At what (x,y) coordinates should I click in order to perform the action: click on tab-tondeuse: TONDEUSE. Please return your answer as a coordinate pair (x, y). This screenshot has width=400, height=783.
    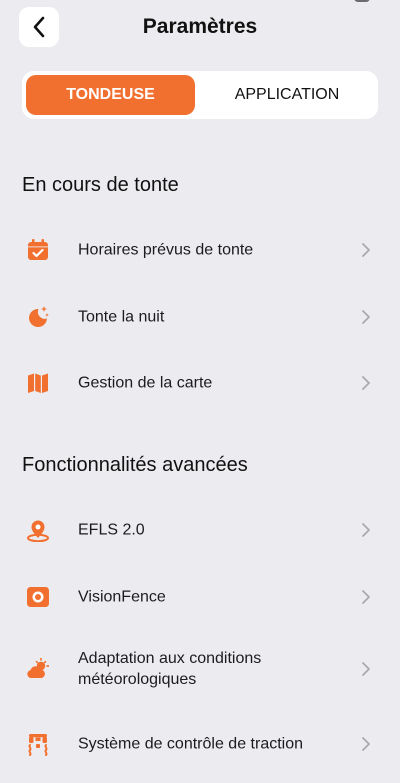
    Looking at the image, I should click on (110, 95).